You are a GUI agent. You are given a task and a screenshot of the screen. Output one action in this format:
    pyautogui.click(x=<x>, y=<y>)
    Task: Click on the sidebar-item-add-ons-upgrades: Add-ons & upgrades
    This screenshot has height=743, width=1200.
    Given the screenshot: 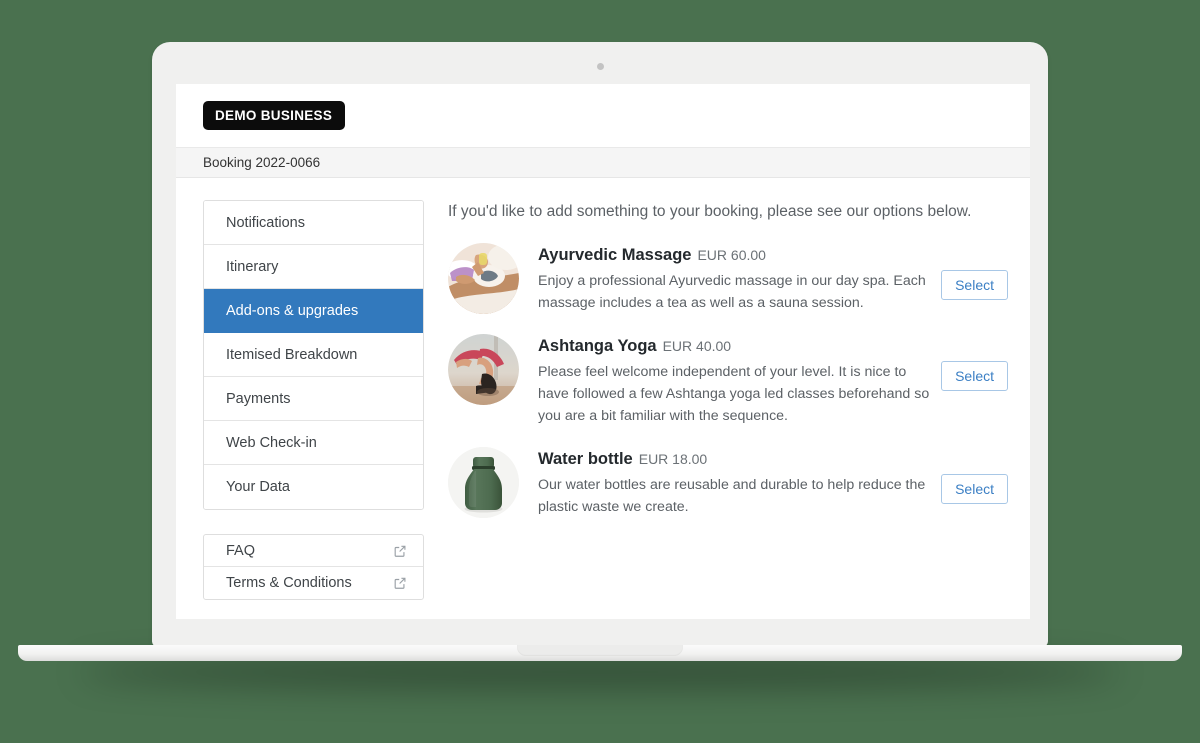 What is the action you would take?
    pyautogui.click(x=313, y=311)
    